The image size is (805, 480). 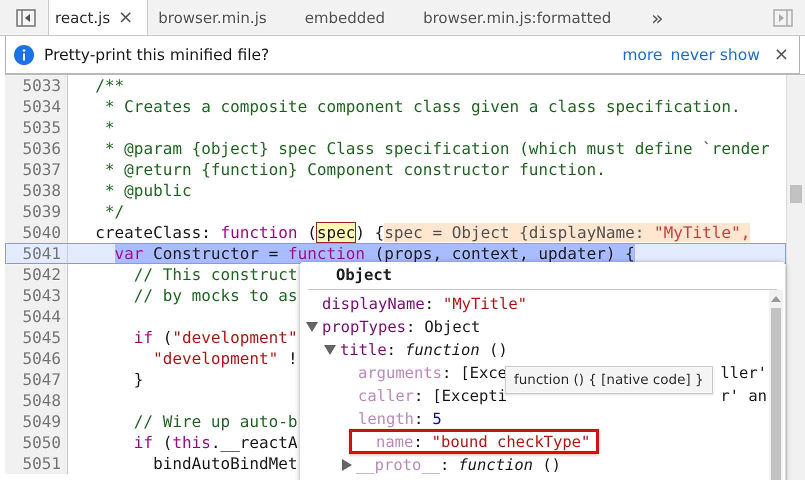 I want to click on property-value: r' an, so click(x=744, y=395).